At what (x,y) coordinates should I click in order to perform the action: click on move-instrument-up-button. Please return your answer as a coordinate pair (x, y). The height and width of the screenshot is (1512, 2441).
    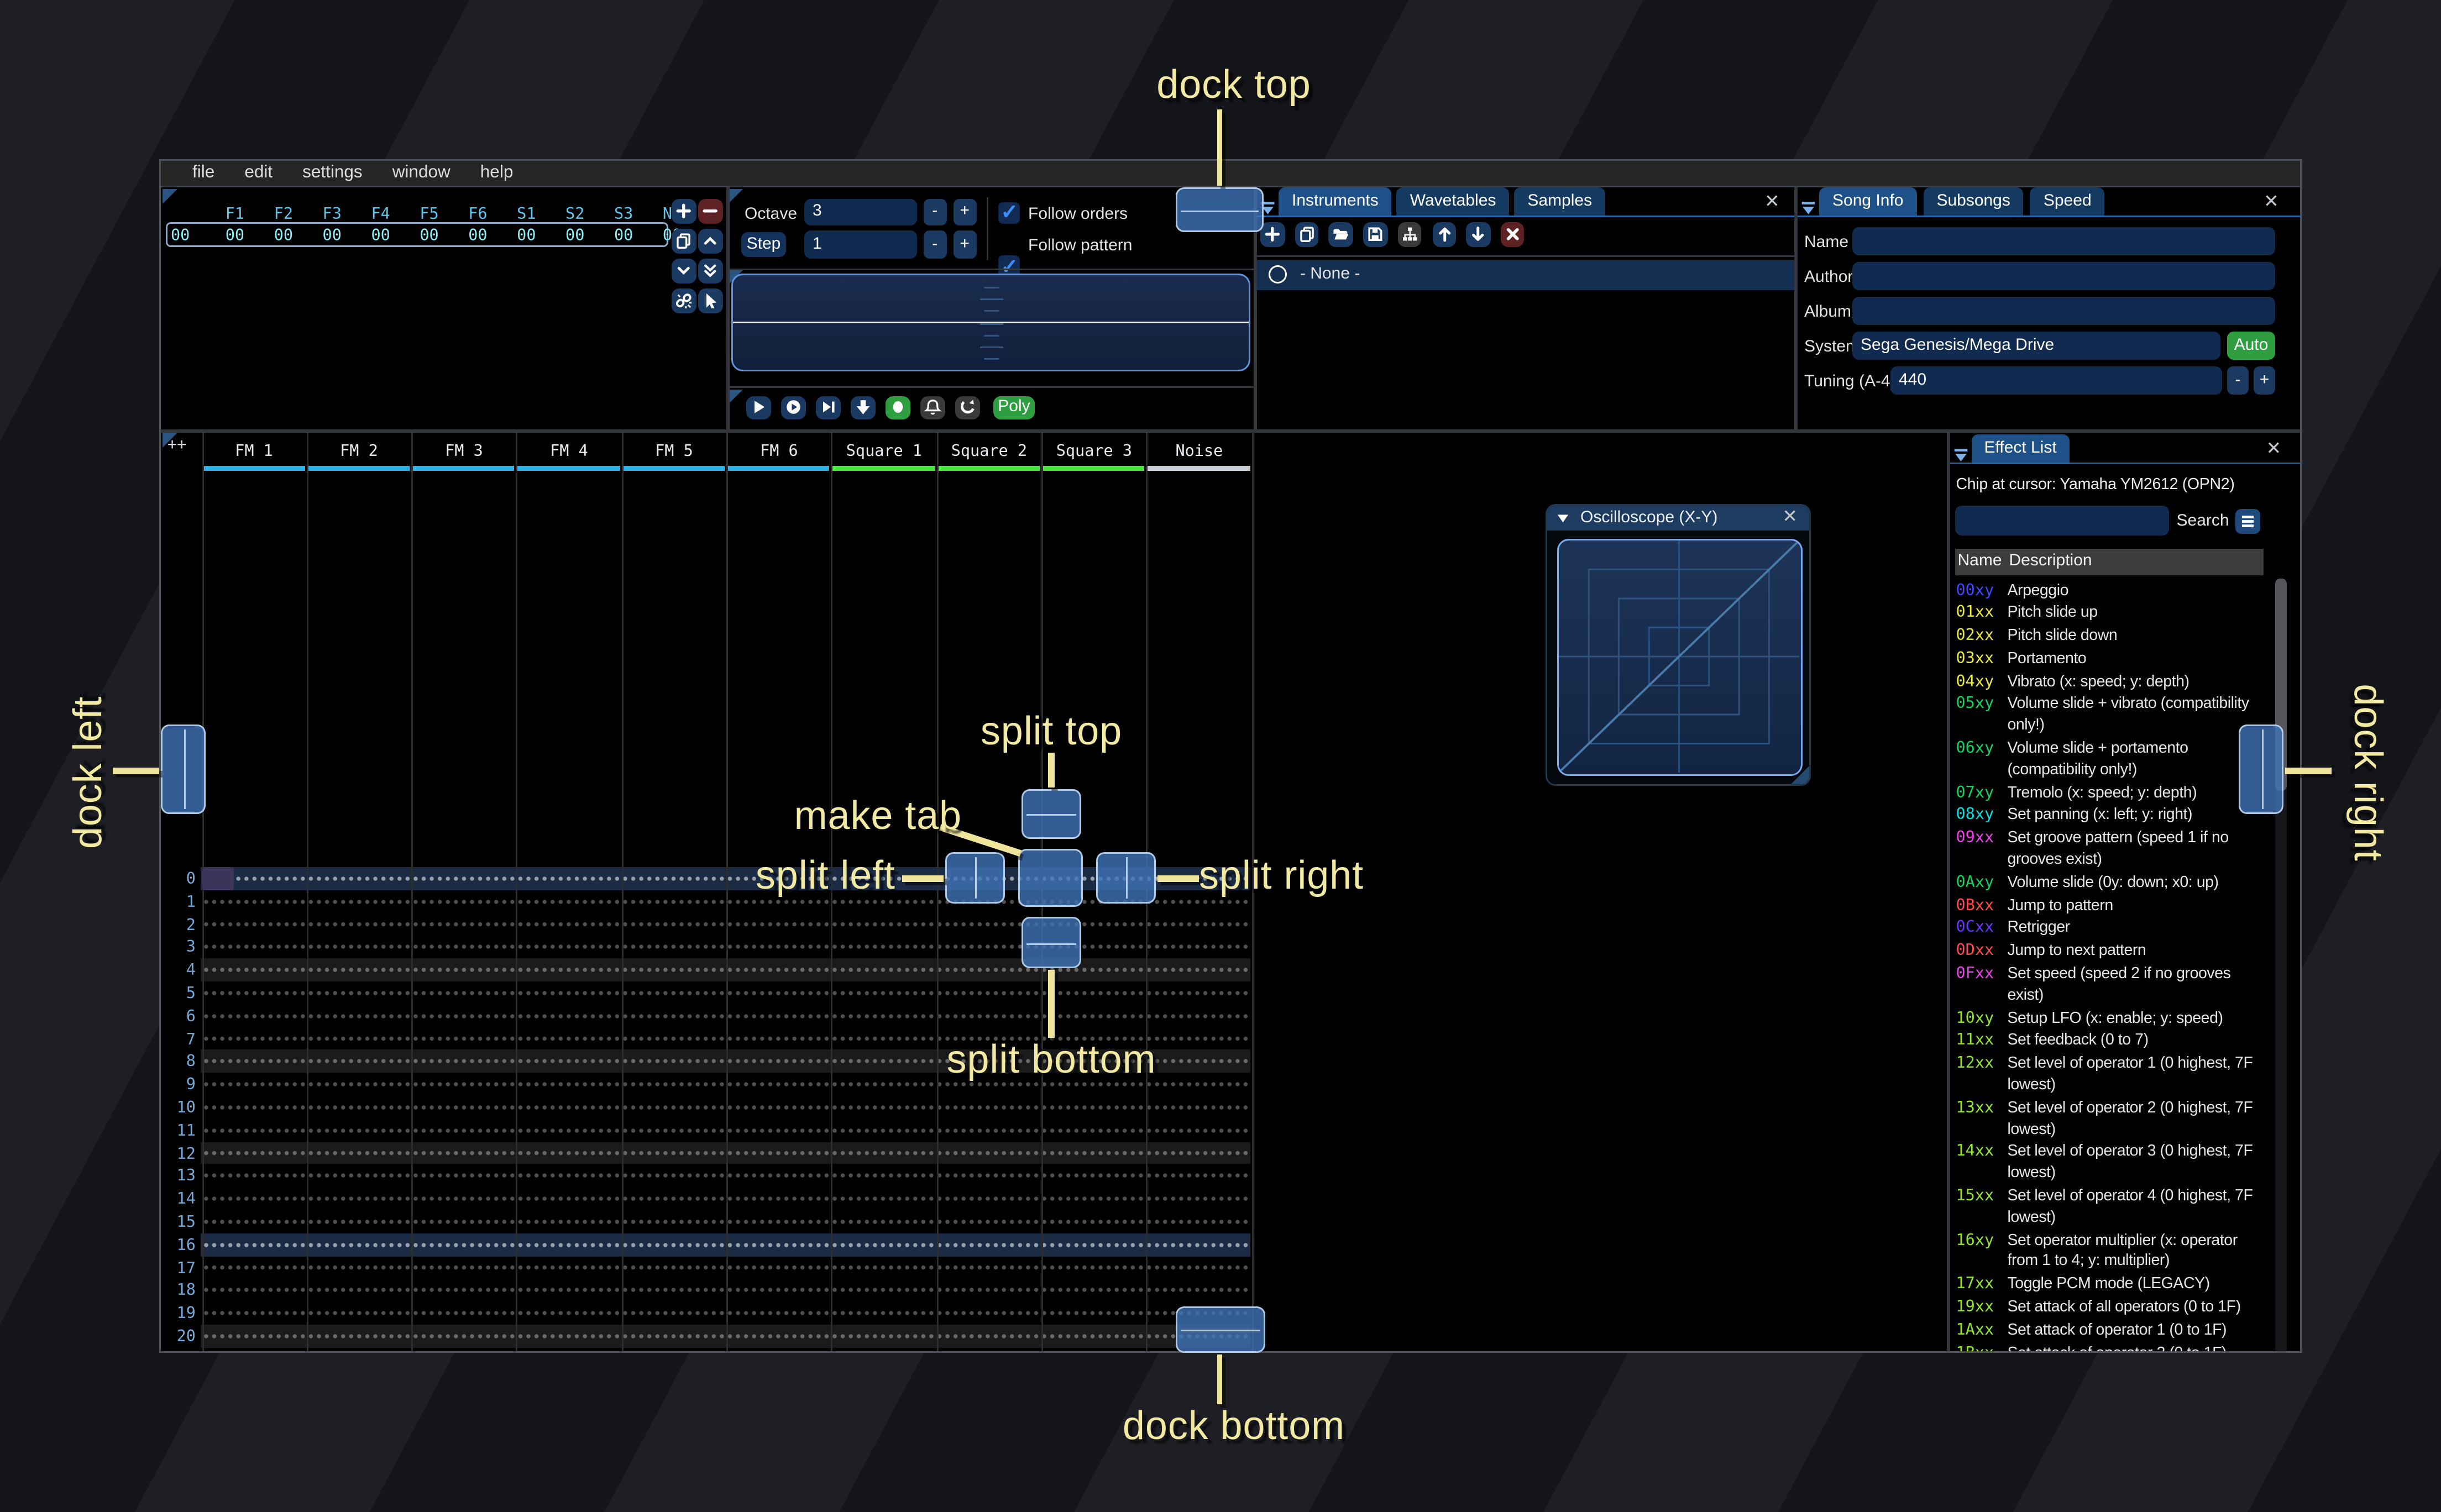
    Looking at the image, I should click on (1444, 234).